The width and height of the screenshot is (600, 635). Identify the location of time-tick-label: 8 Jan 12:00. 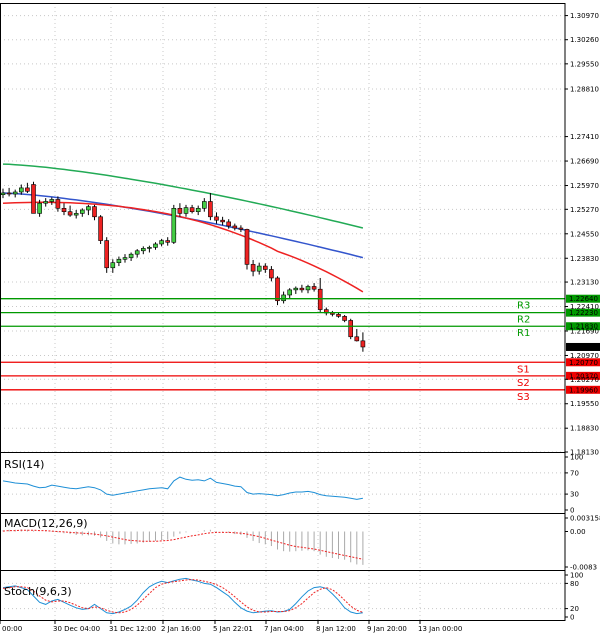
(336, 629).